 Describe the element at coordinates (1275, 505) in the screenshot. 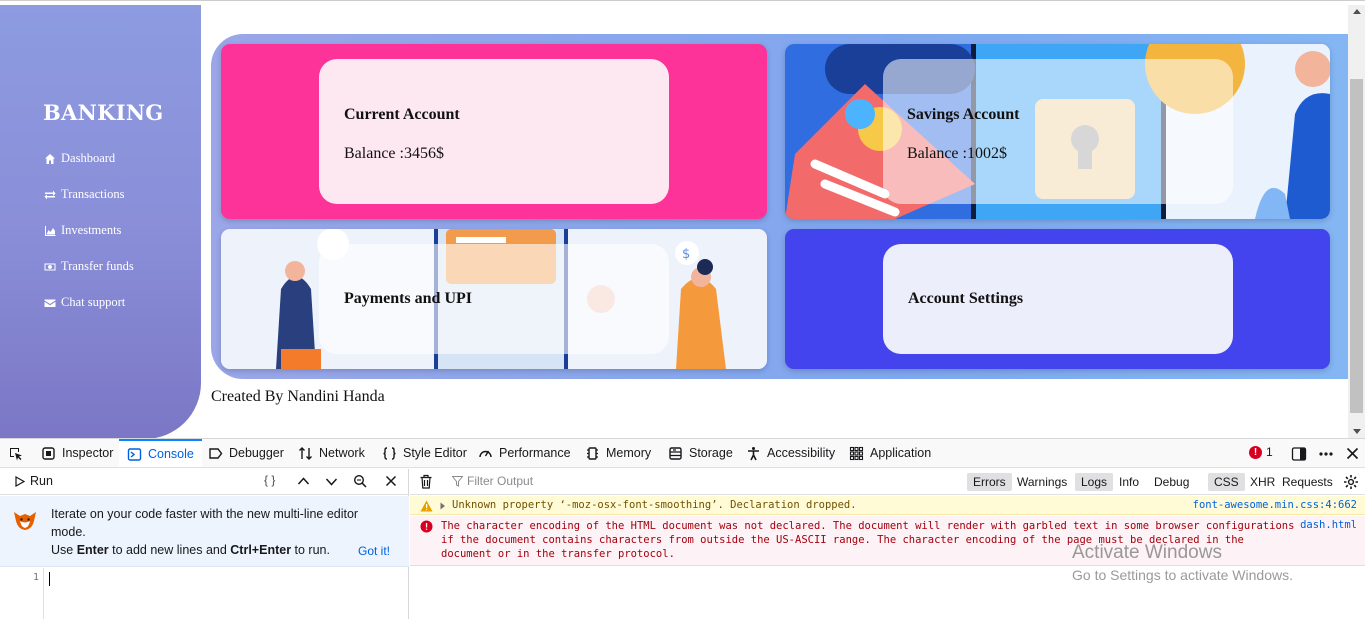

I see `warning-source-link: font-awesome.min.css:4:662` at that location.